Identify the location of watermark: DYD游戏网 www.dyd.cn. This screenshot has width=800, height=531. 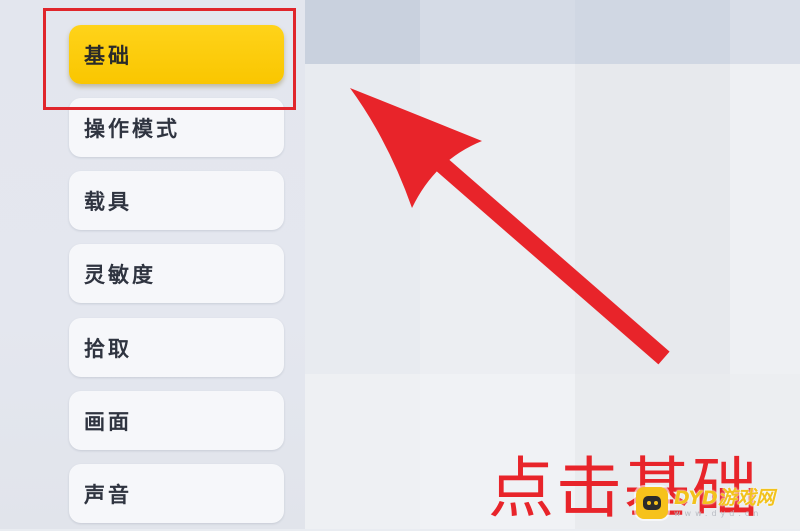
(705, 503).